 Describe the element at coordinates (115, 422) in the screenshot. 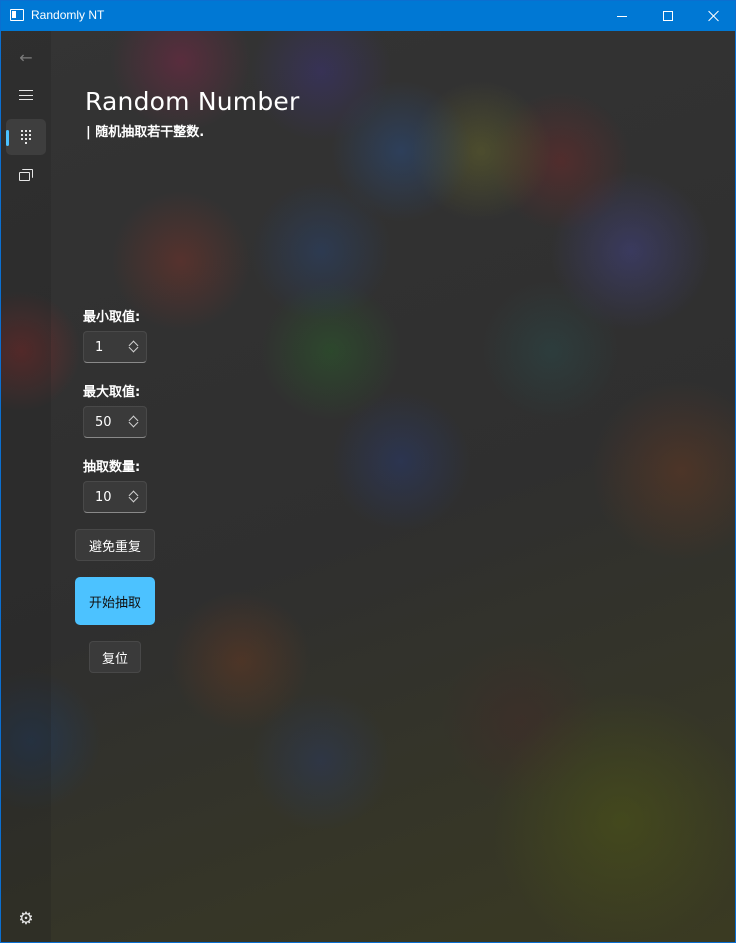

I see `max-value-numberbox: 50` at that location.